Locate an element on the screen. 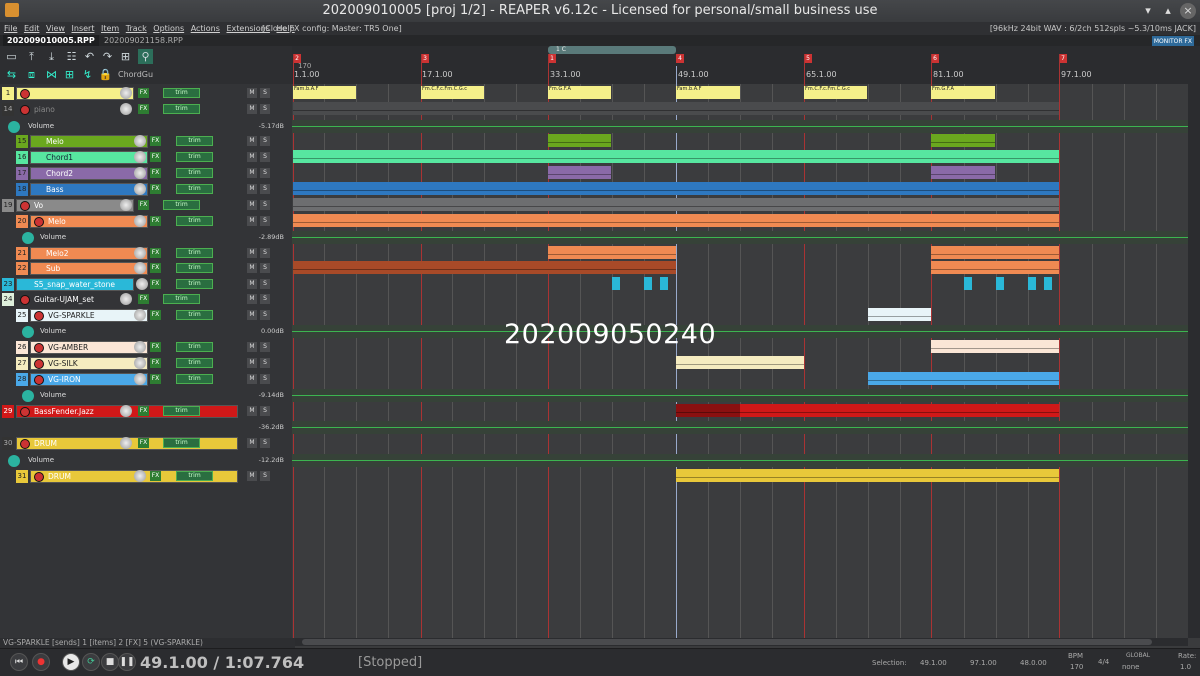 Image resolution: width=1200 pixels, height=676 pixels. vertical-scrollbar is located at coordinates (1194, 342).